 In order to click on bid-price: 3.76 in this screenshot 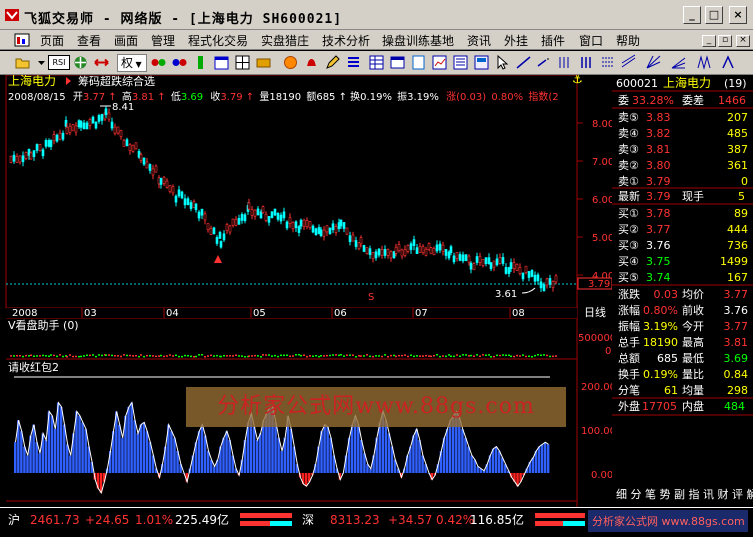, I will do `click(658, 245)`.